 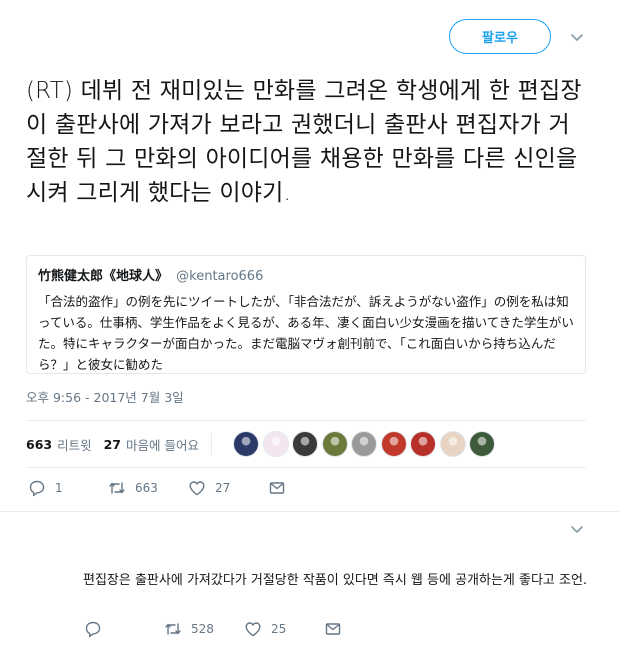 I want to click on reply-like-action: 25, so click(x=265, y=629).